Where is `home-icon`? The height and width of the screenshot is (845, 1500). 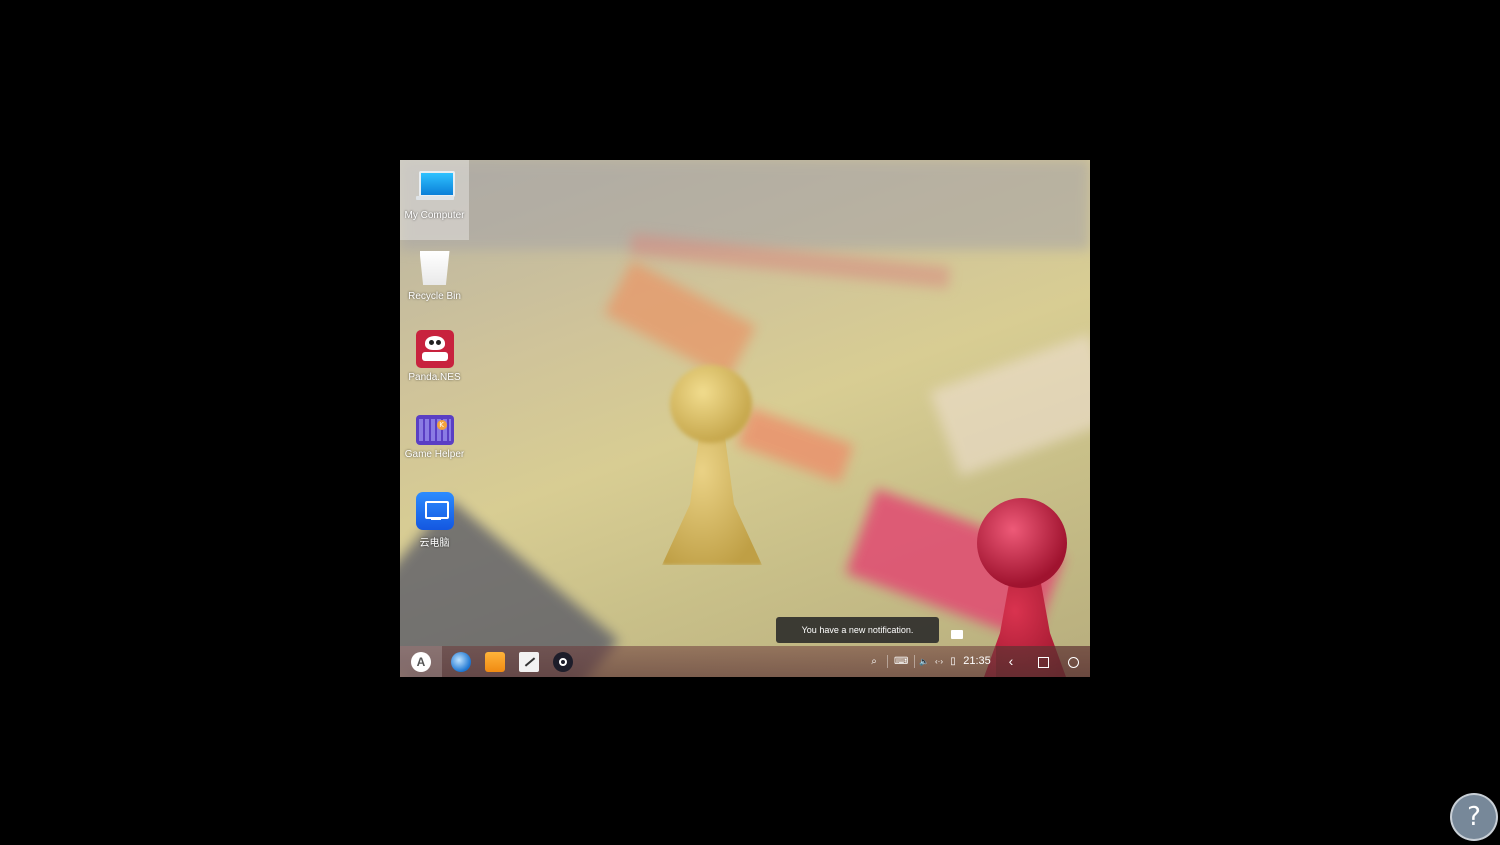 home-icon is located at coordinates (1073, 661).